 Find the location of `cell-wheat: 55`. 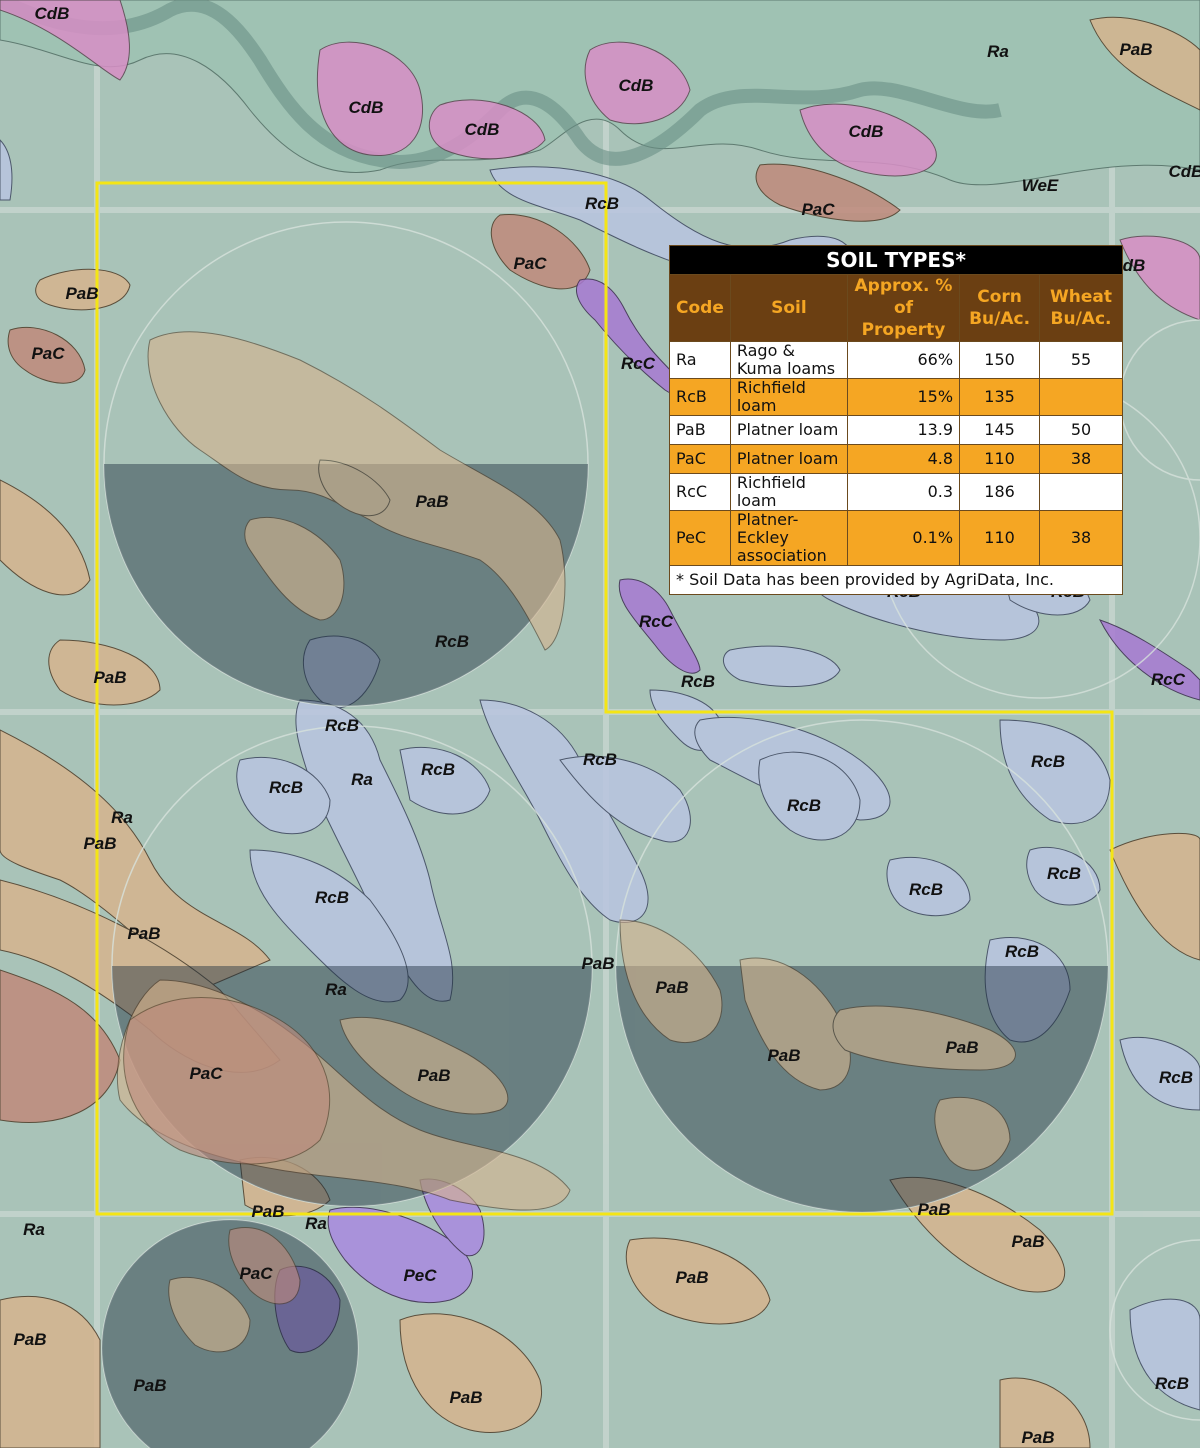

cell-wheat: 55 is located at coordinates (1081, 360).